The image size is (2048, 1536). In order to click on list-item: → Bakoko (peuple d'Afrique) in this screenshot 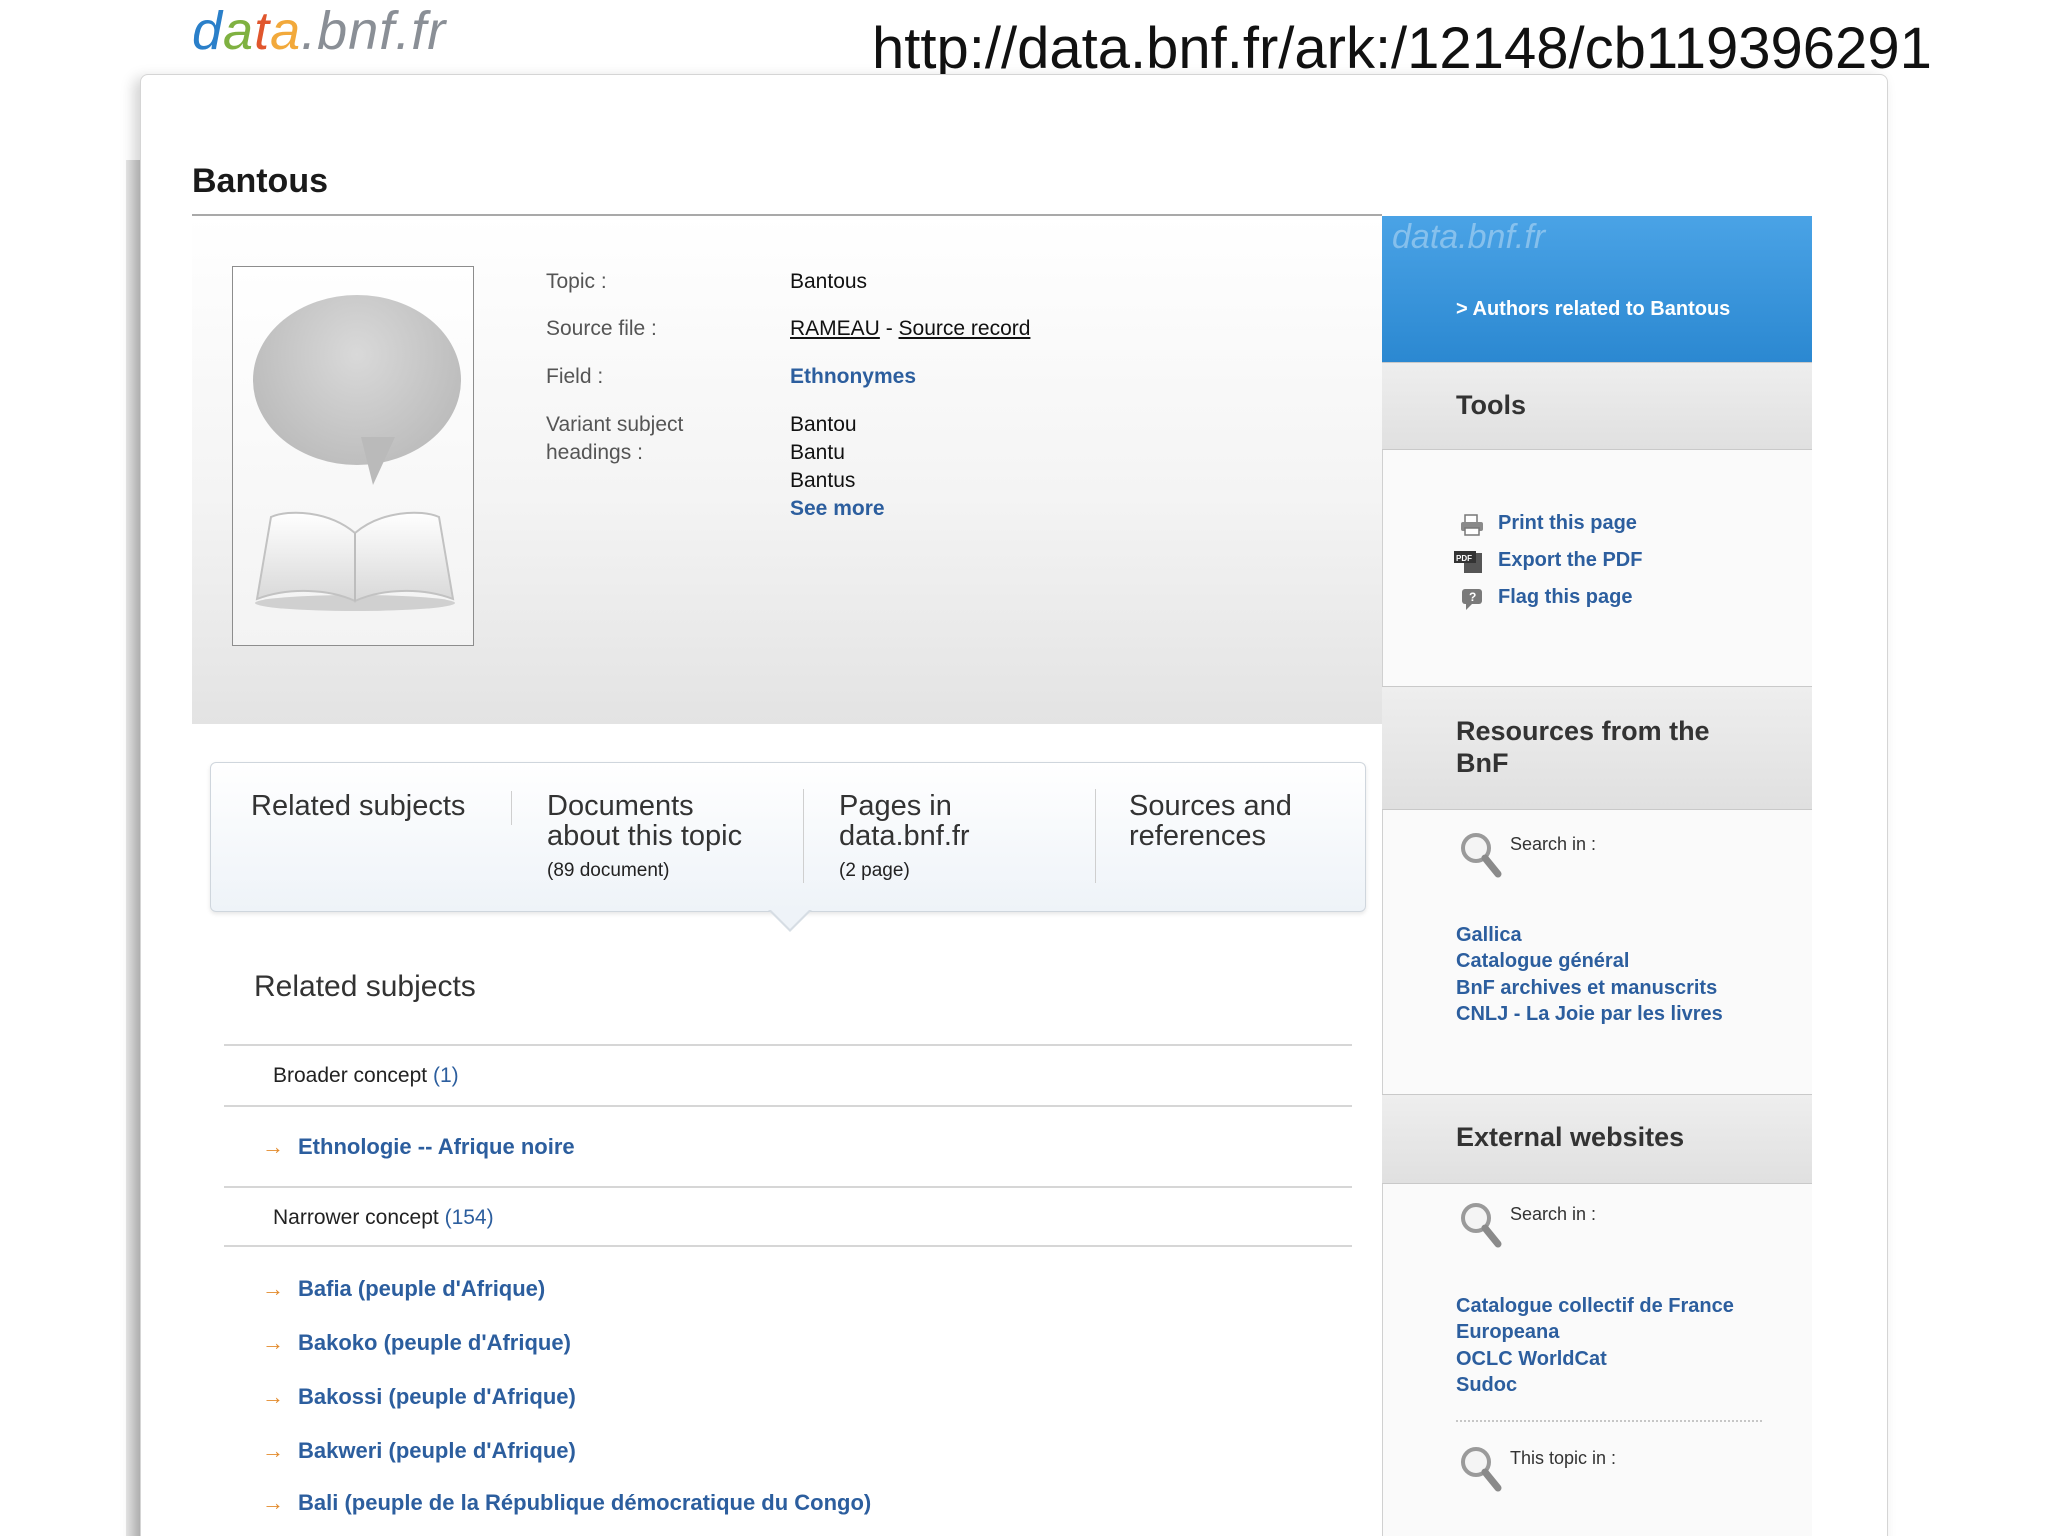, I will do `click(416, 1343)`.